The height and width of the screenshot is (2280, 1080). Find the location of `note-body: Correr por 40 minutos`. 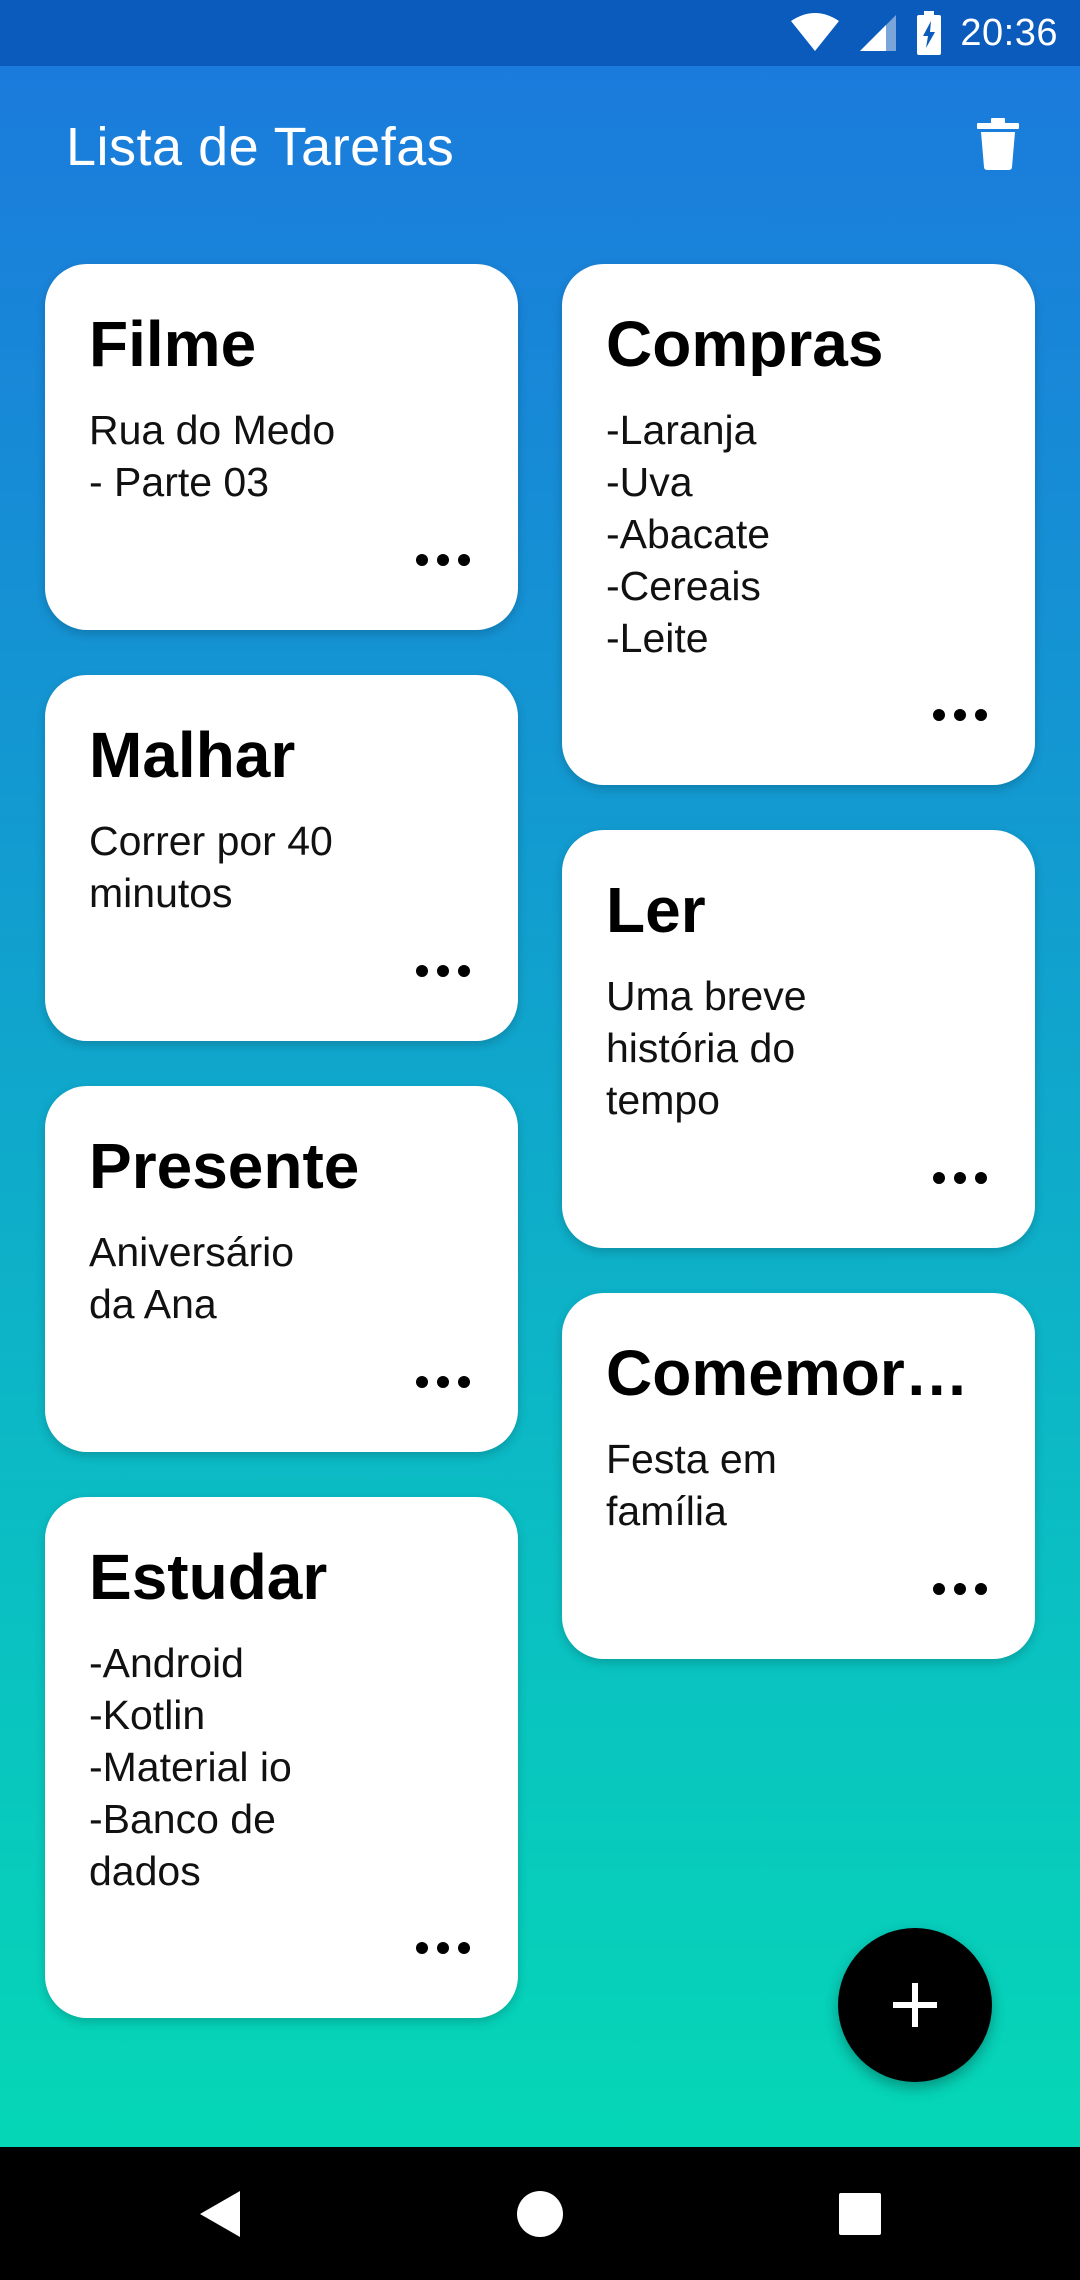

note-body: Correr por 40 minutos is located at coordinates (211, 867).